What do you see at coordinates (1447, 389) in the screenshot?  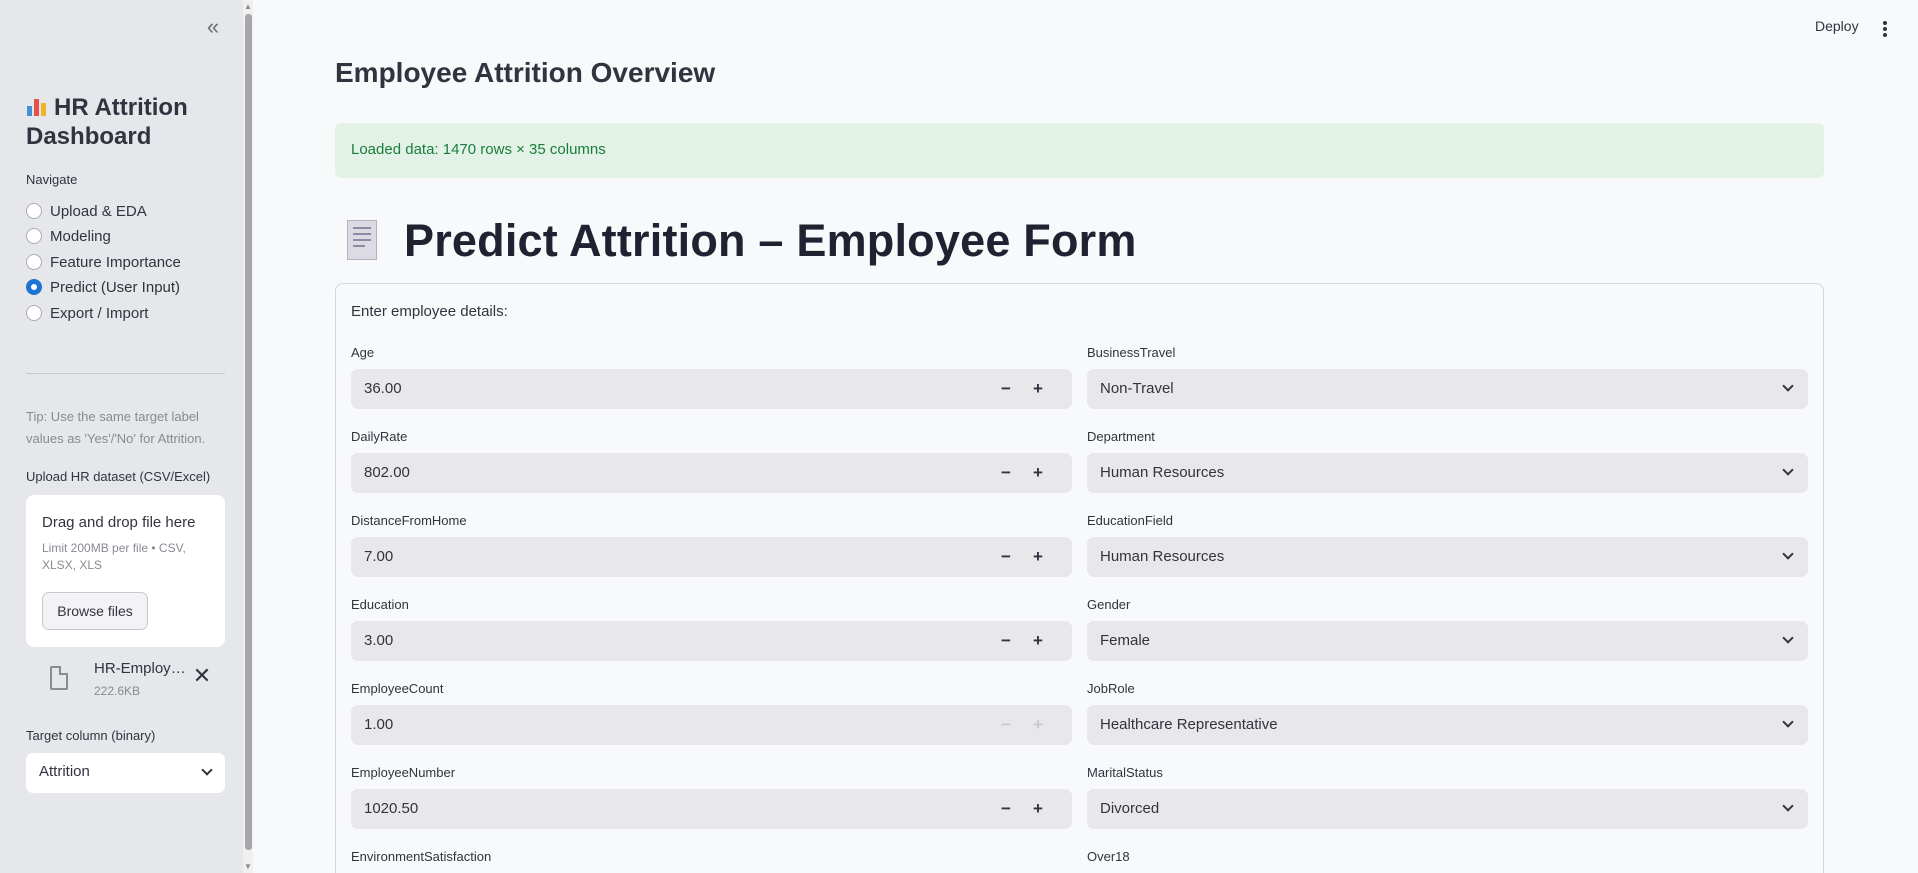 I see `businesstravel-select: Non-Travel` at bounding box center [1447, 389].